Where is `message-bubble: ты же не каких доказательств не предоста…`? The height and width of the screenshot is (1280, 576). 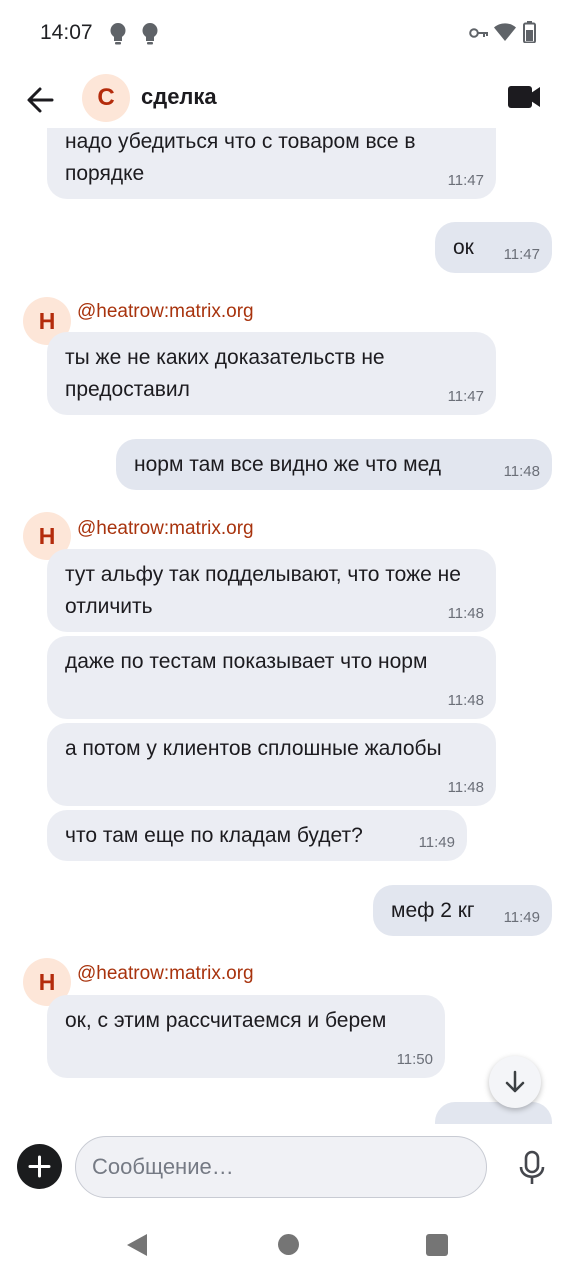
message-bubble: ты же не каких доказательств не предоста… is located at coordinates (271, 373).